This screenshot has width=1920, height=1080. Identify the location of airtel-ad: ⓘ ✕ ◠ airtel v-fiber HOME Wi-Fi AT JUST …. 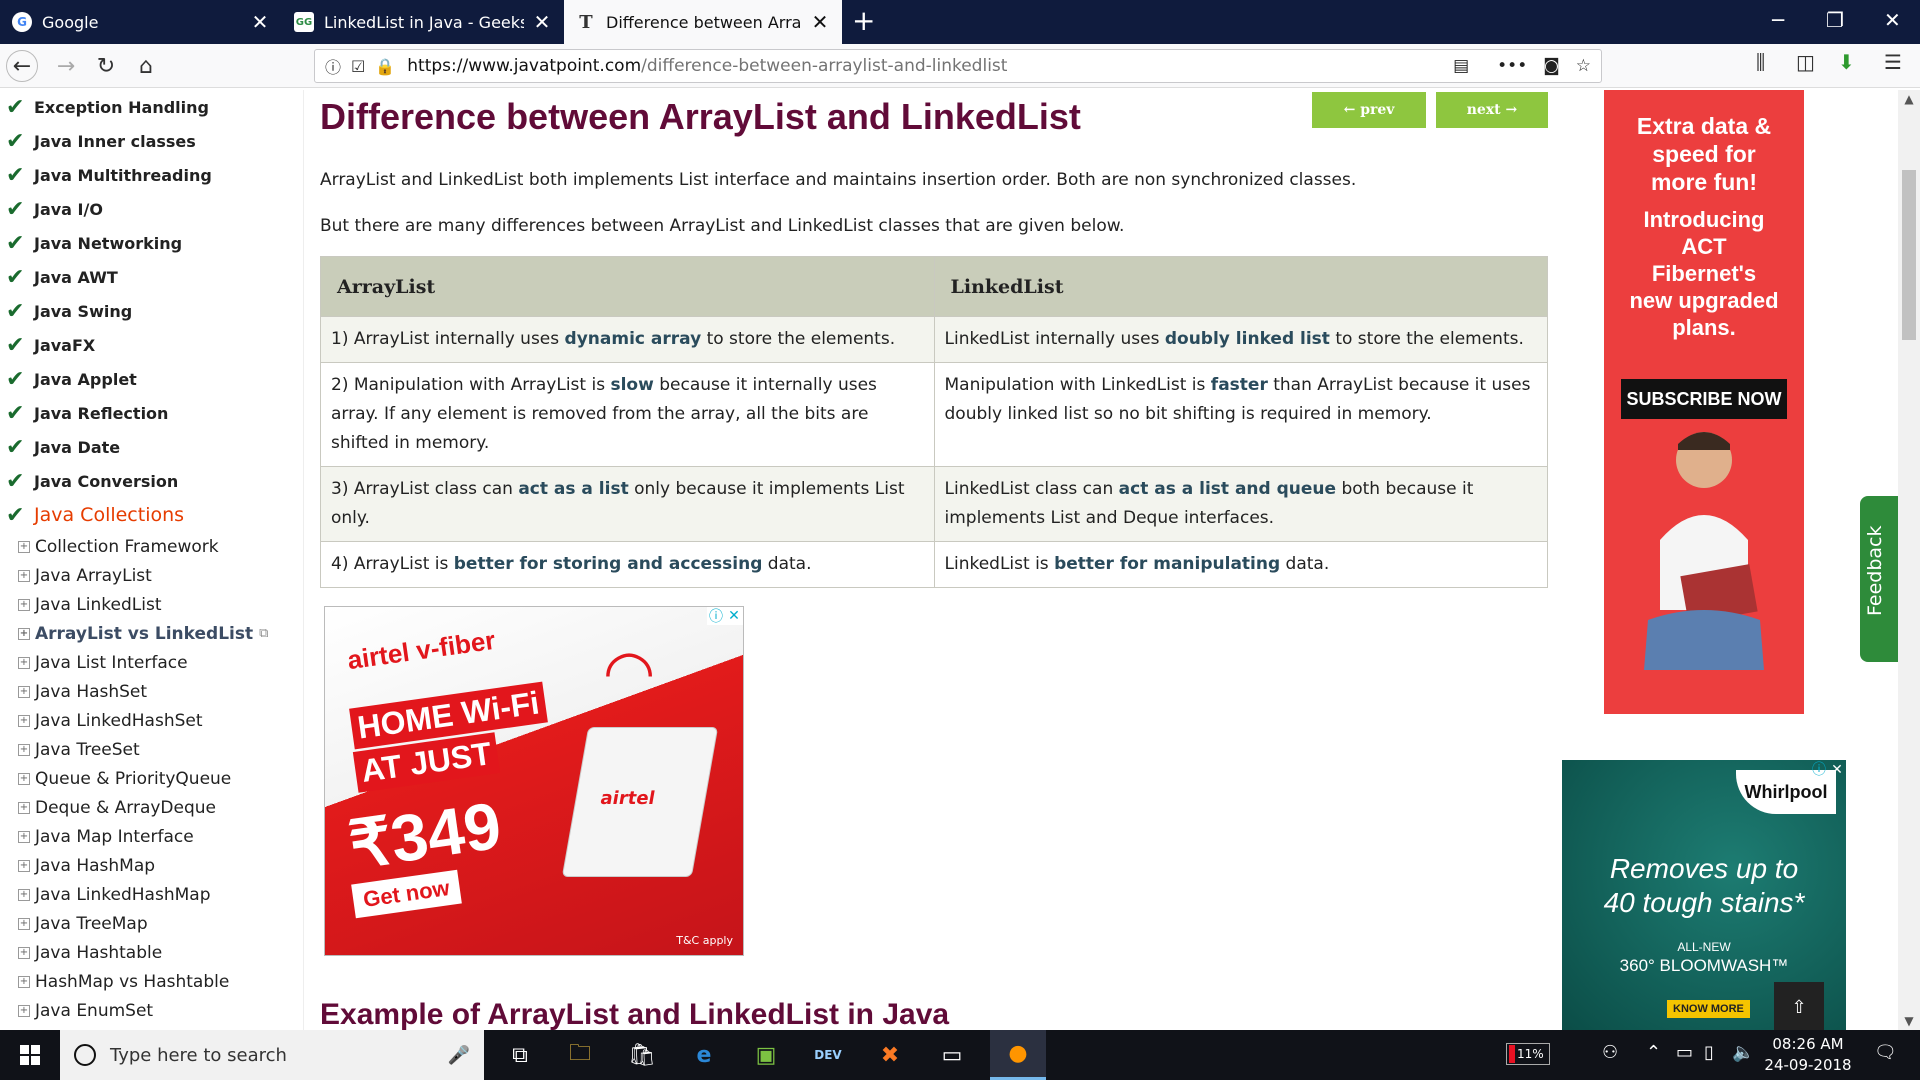
(534, 781).